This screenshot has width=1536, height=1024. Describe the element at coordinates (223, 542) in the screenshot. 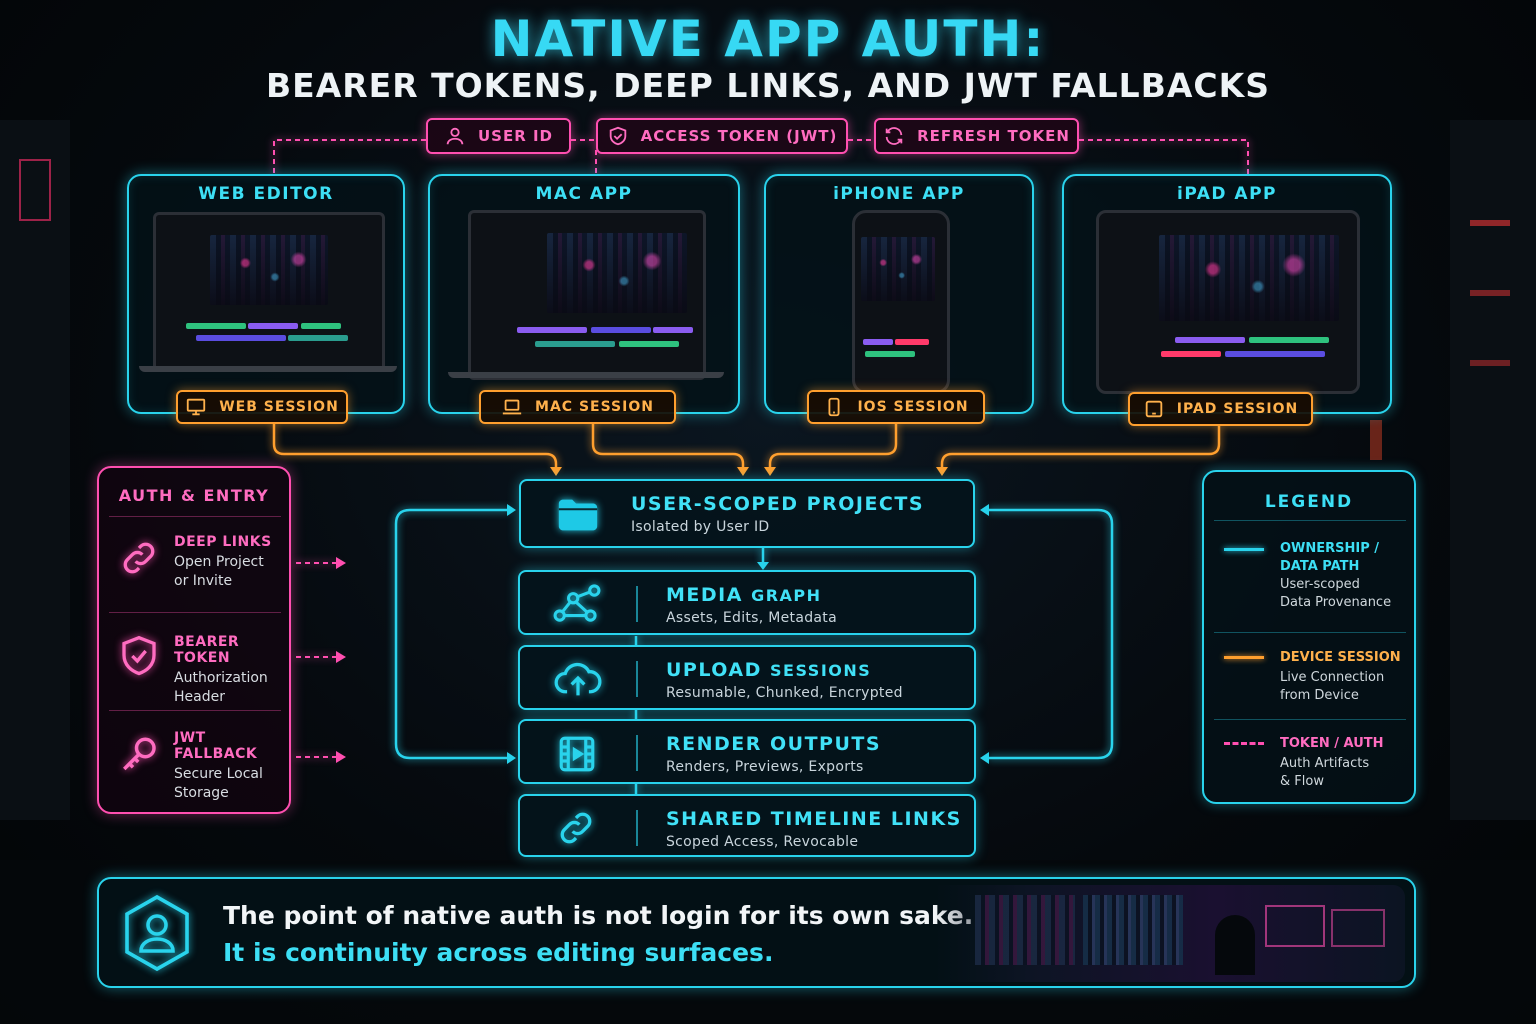

I see `auth-item-title: DEEP LINKS` at that location.